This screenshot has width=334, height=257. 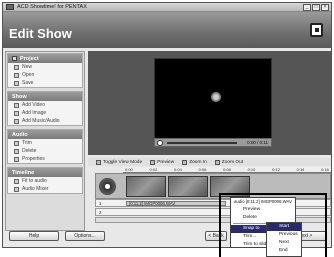 What do you see at coordinates (16, 105) in the screenshot?
I see `video-icon` at bounding box center [16, 105].